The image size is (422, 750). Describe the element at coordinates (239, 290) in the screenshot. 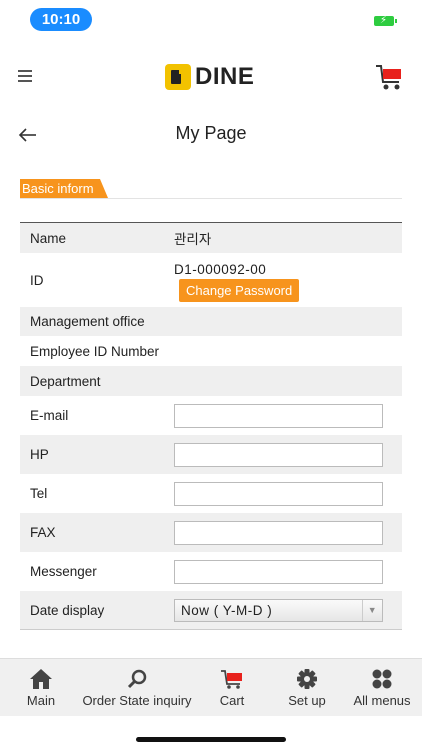

I see `change-password-button: Change Password` at that location.